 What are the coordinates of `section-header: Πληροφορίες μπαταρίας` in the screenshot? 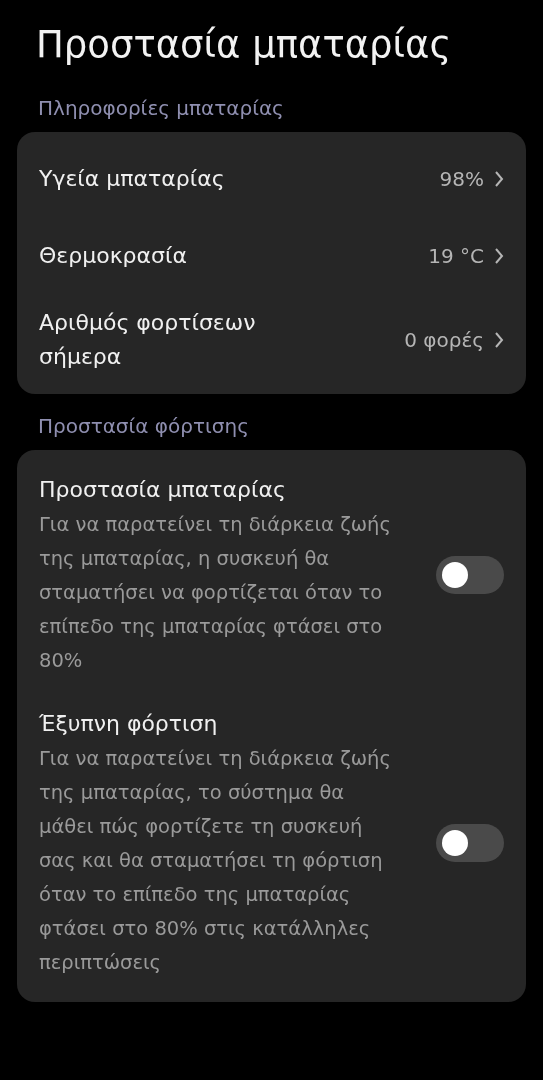 It's located at (161, 108).